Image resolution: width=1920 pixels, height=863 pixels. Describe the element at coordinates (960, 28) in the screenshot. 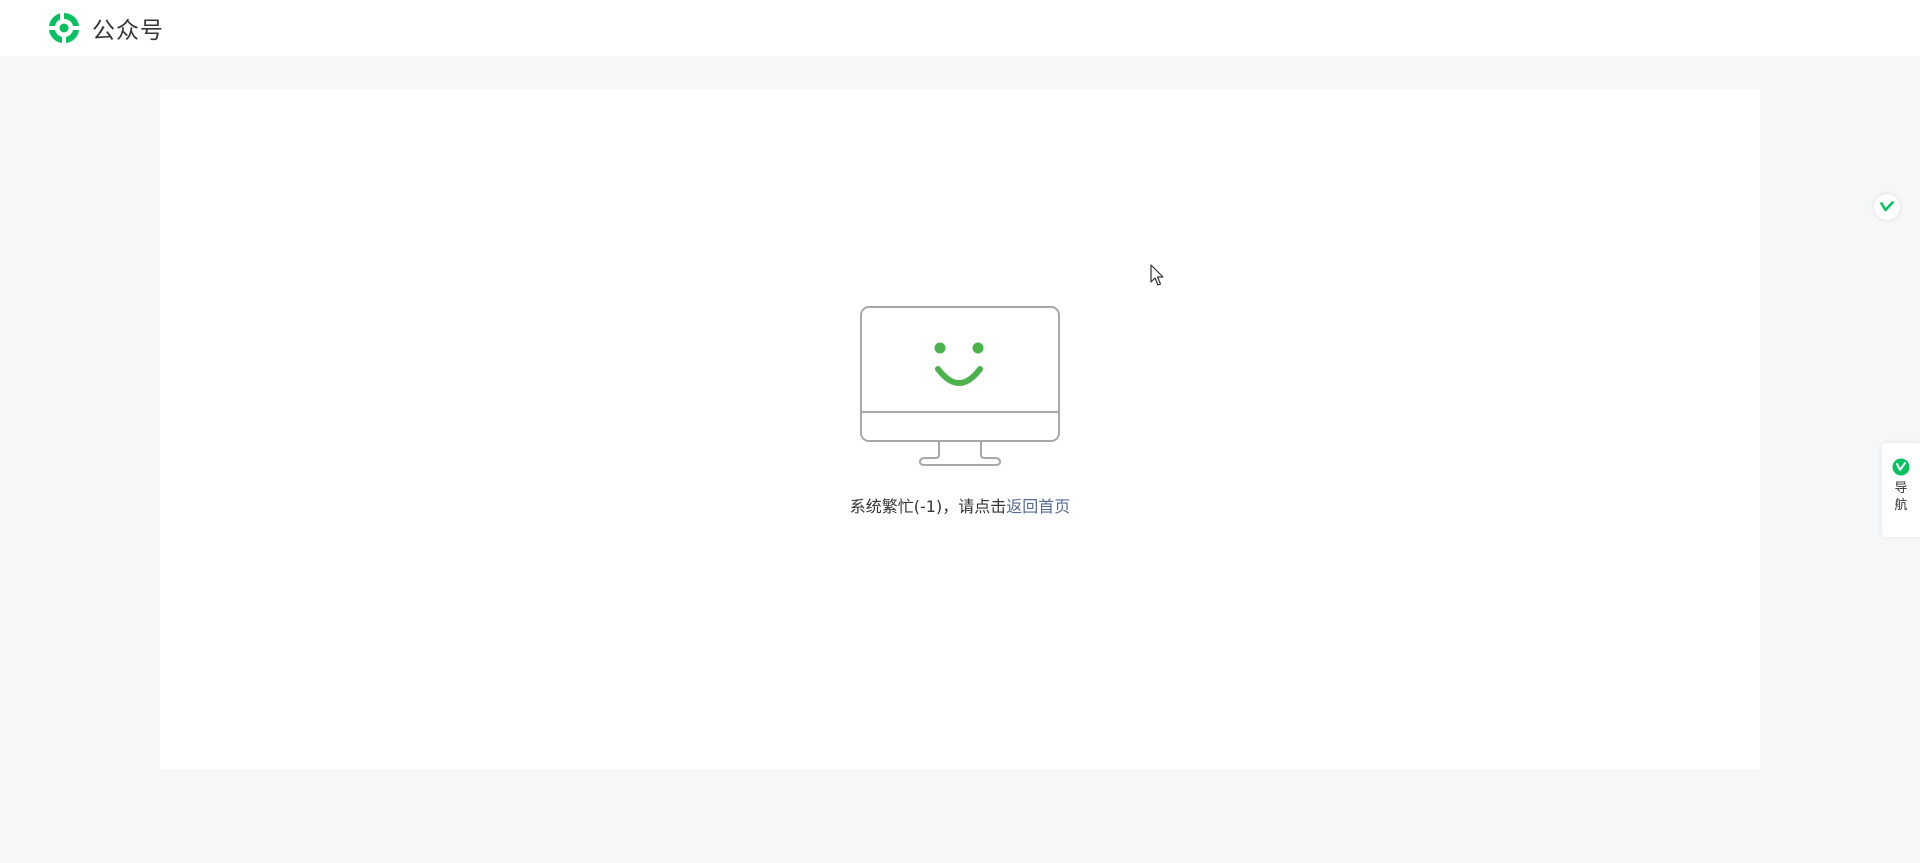

I see `top-bar: 公众号` at that location.